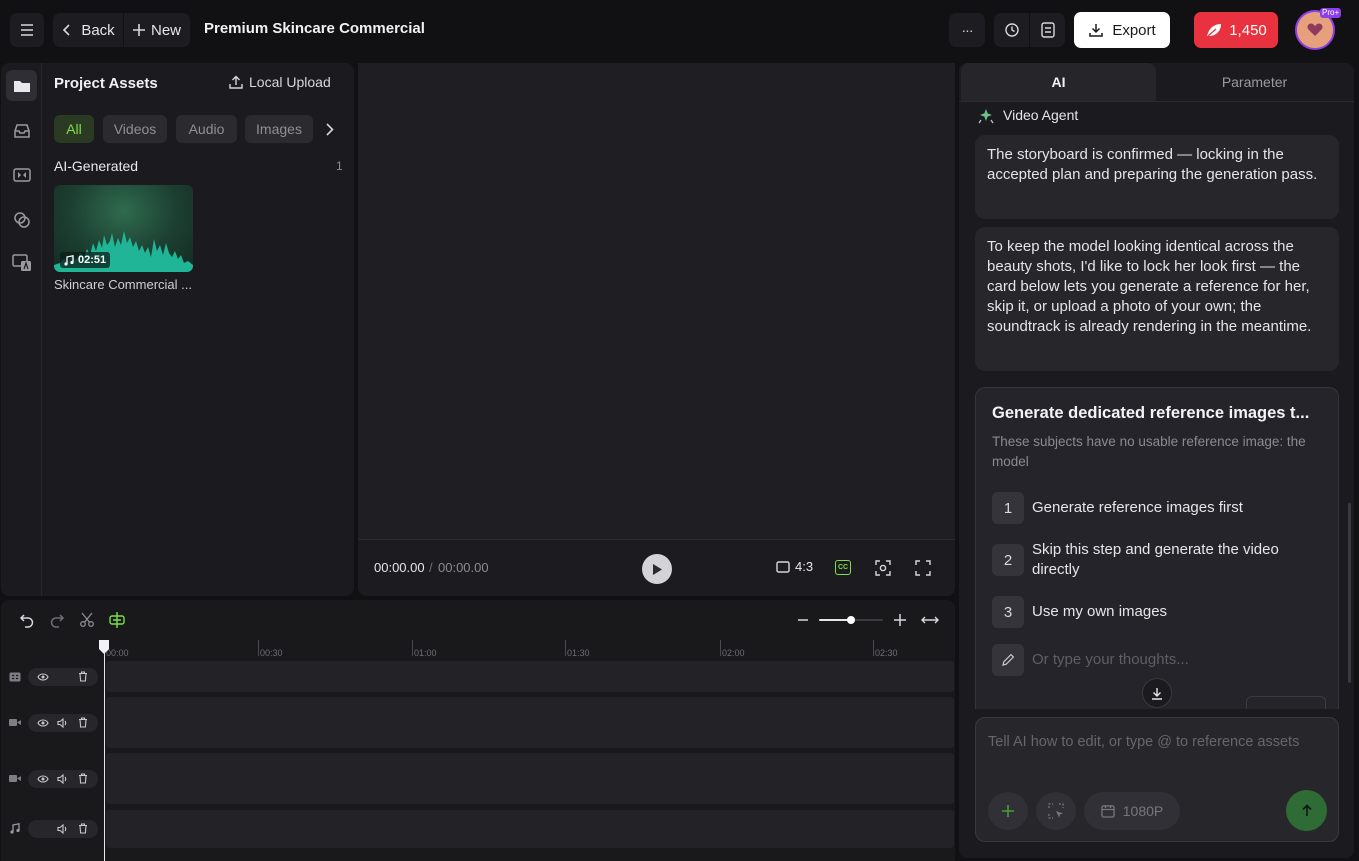 The width and height of the screenshot is (1359, 861). What do you see at coordinates (27, 620) in the screenshot?
I see `undo-button` at bounding box center [27, 620].